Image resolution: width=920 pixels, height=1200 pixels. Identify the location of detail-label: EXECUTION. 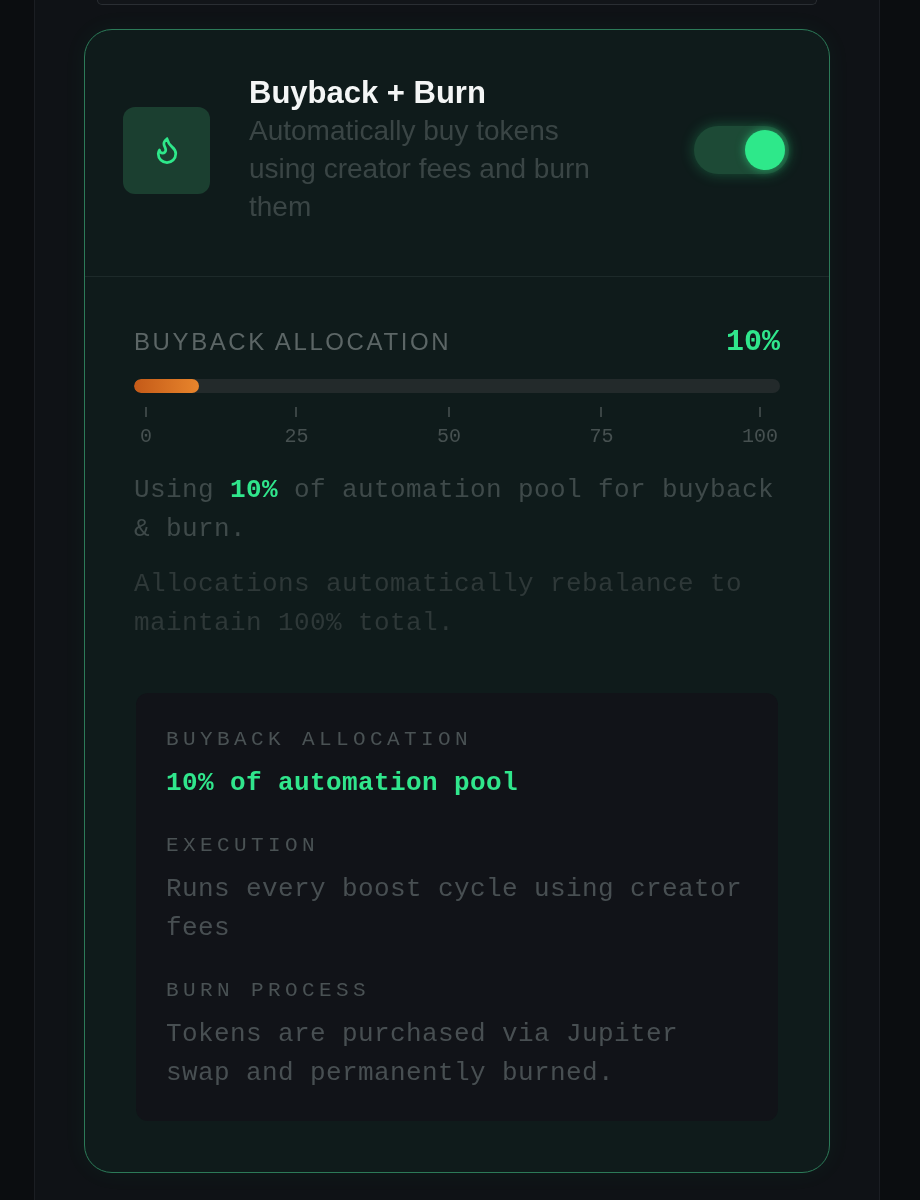
(243, 846).